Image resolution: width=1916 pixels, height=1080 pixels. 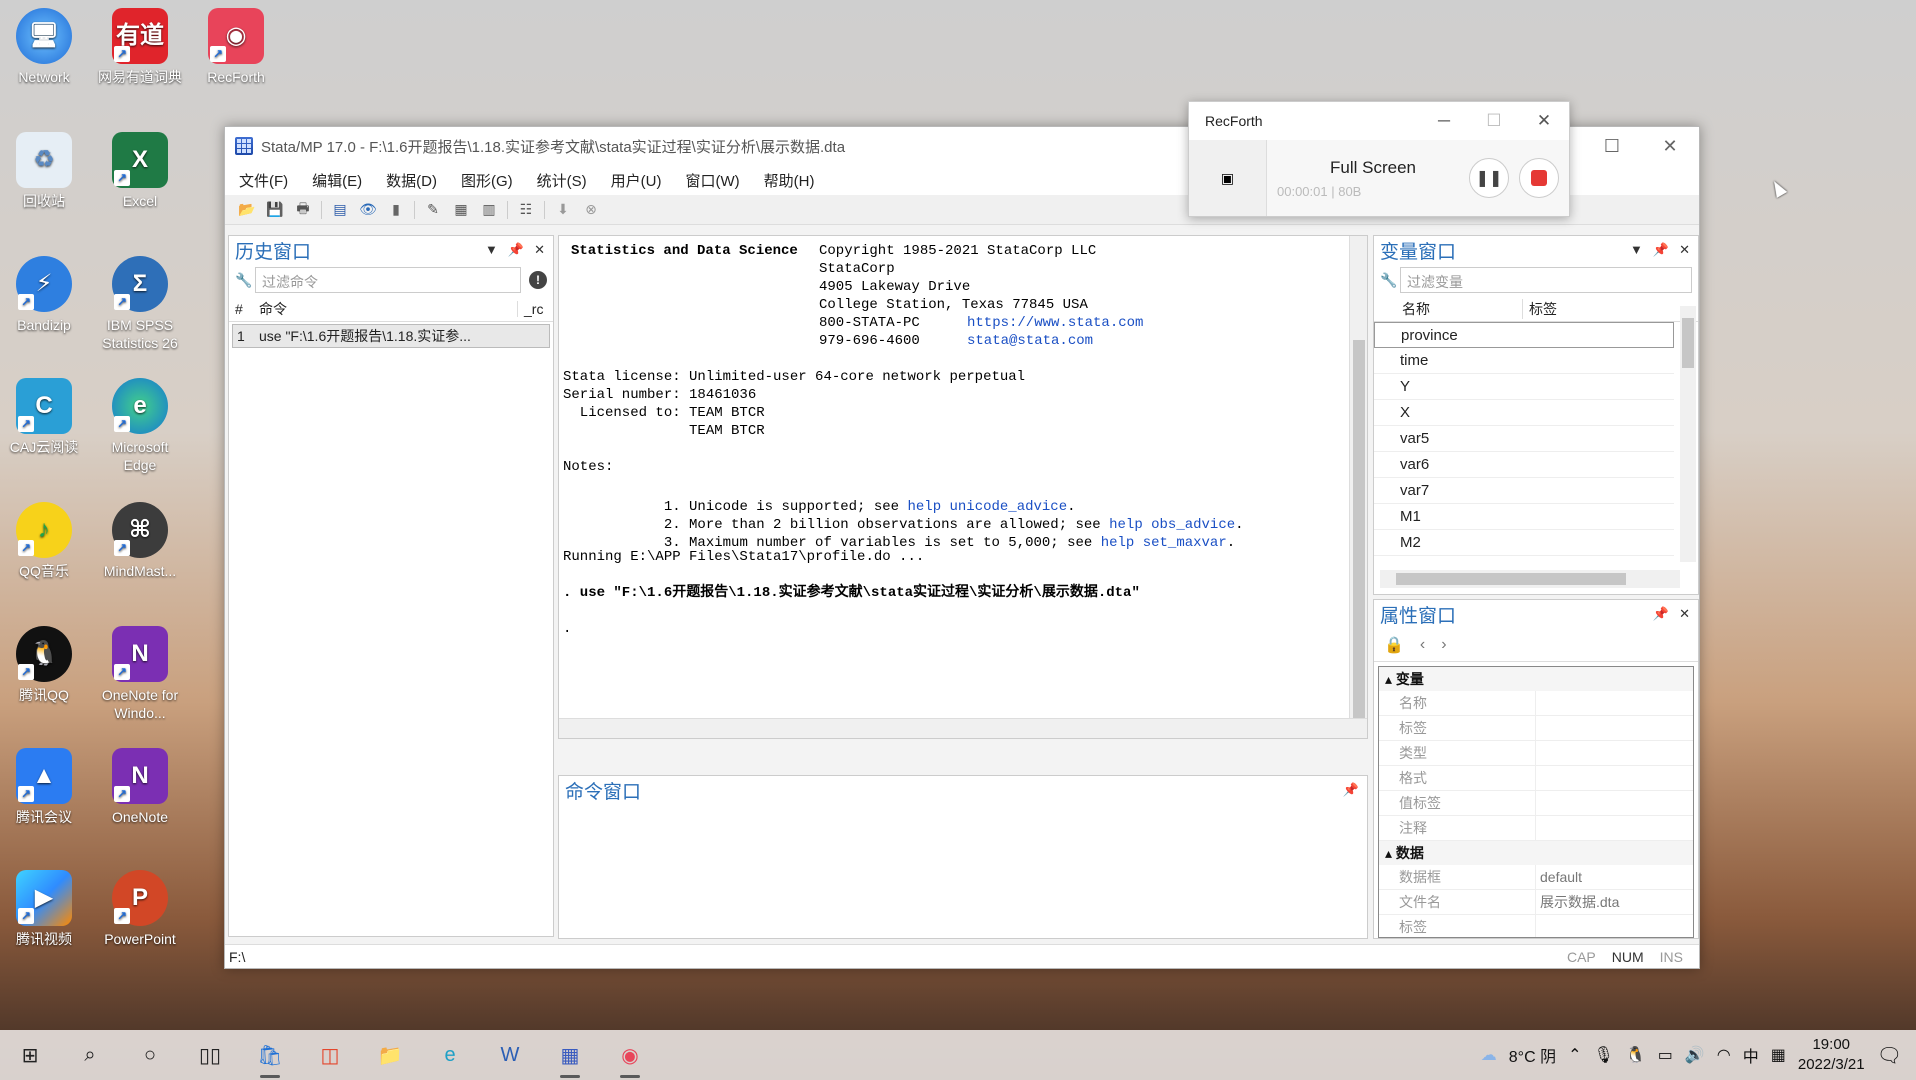 What do you see at coordinates (270, 1055) in the screenshot?
I see `store-icon: 🛍` at bounding box center [270, 1055].